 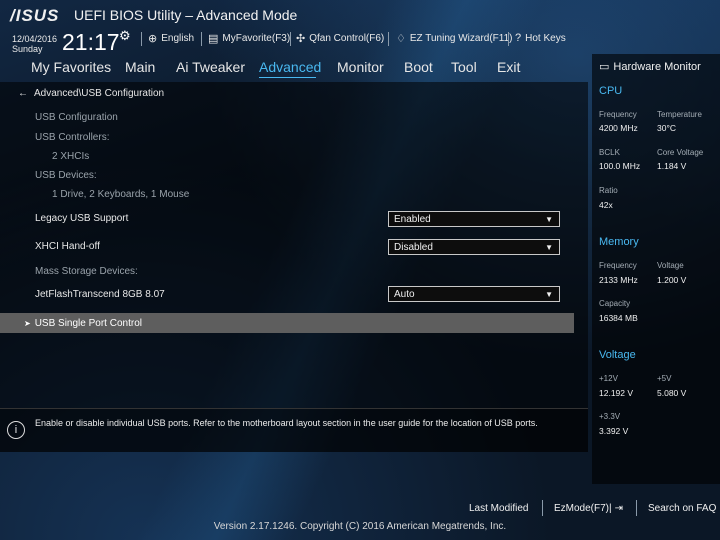 I want to click on memory-frequency-value: 2133 MHz, so click(x=618, y=280).